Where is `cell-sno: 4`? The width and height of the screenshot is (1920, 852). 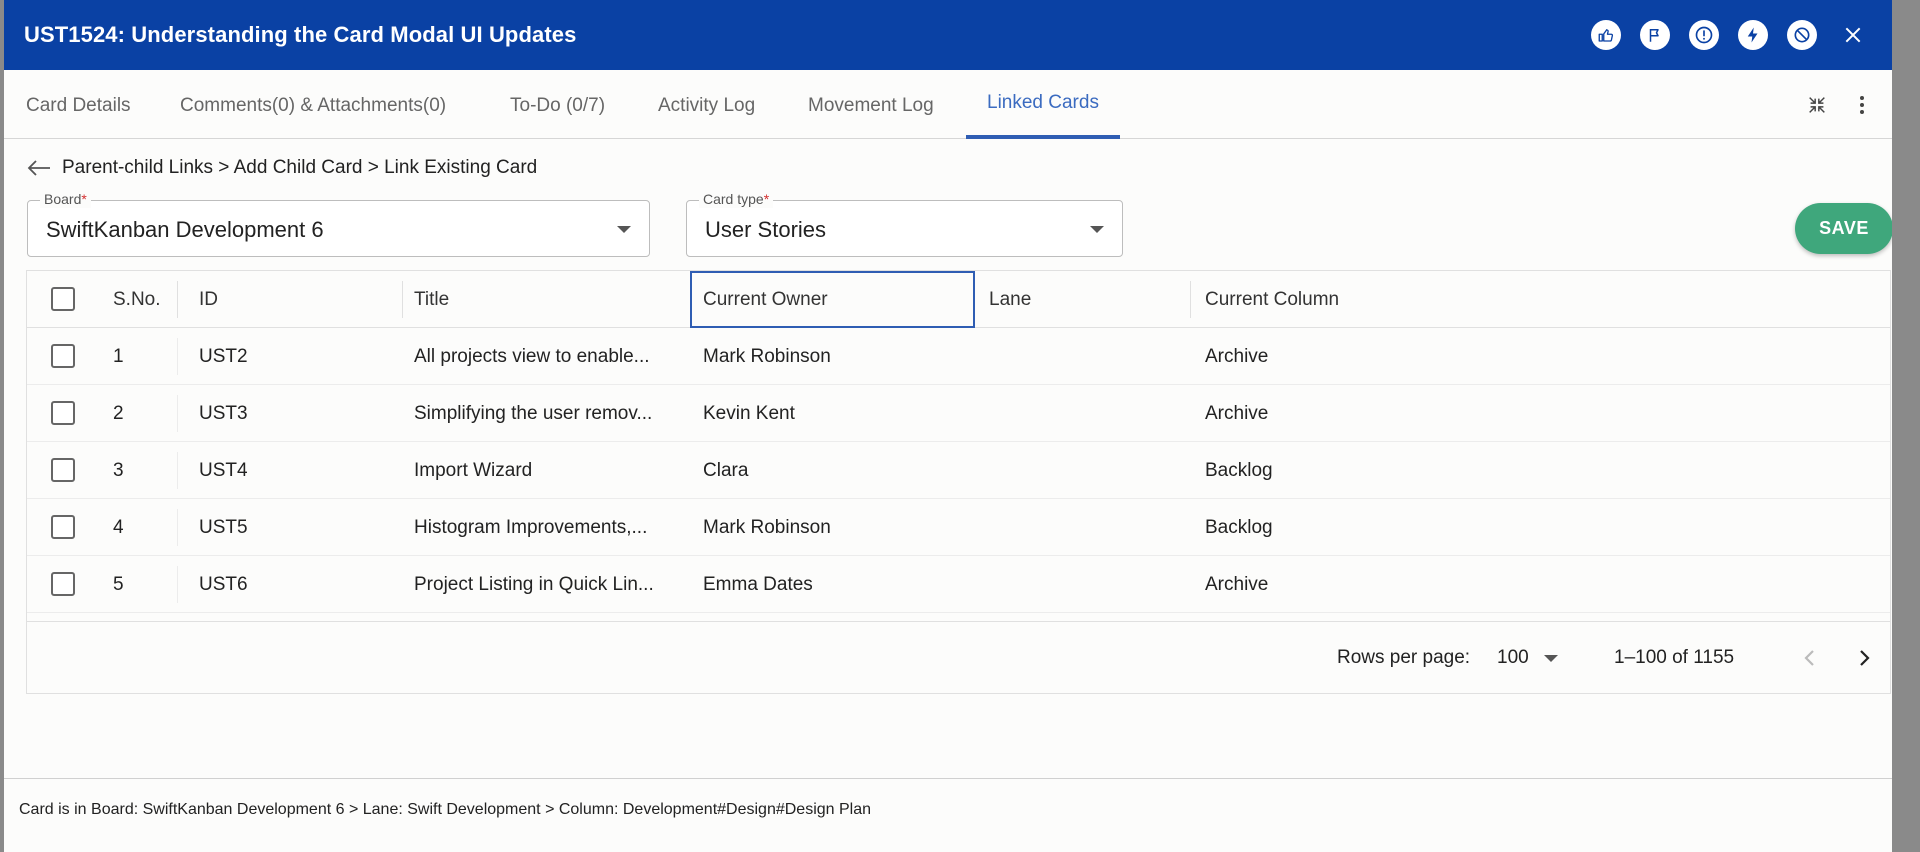 cell-sno: 4 is located at coordinates (118, 527).